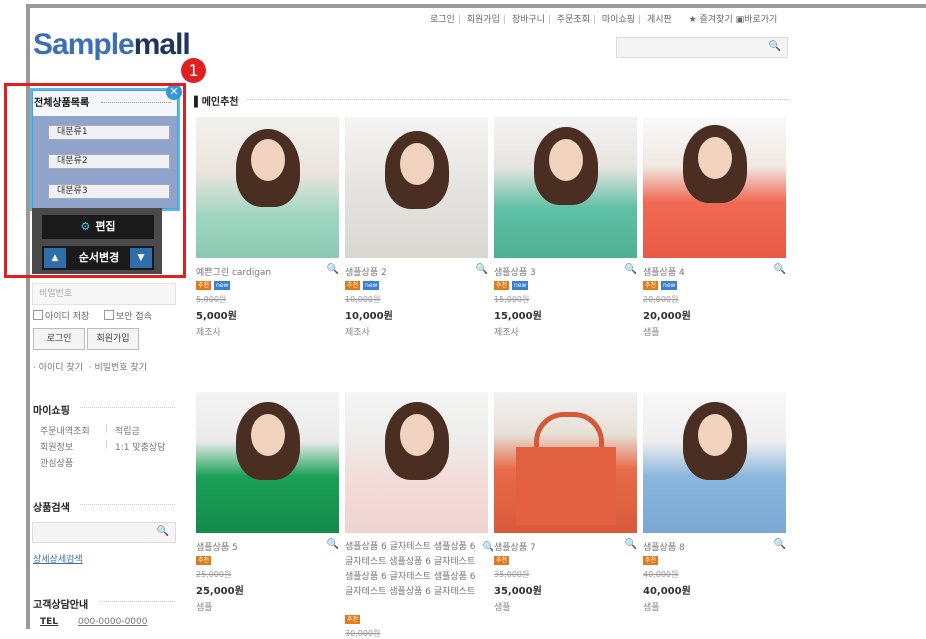 The width and height of the screenshot is (926, 639). Describe the element at coordinates (270, 546) in the screenshot. I see `product-name: 샘플상품 5 🔍` at that location.